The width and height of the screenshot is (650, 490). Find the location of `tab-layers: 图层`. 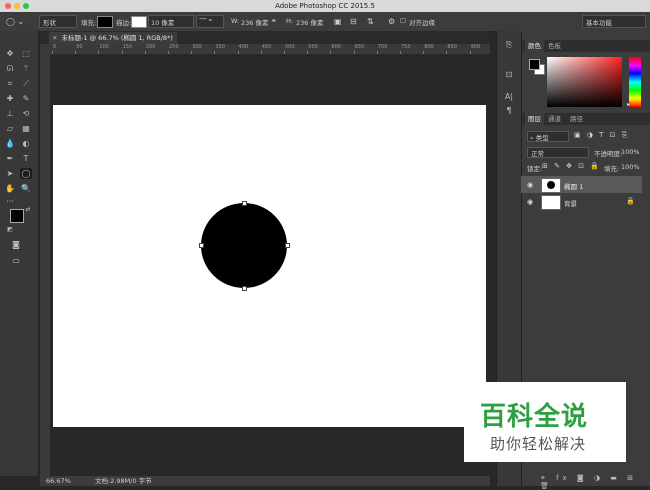

tab-layers: 图层 is located at coordinates (534, 119).